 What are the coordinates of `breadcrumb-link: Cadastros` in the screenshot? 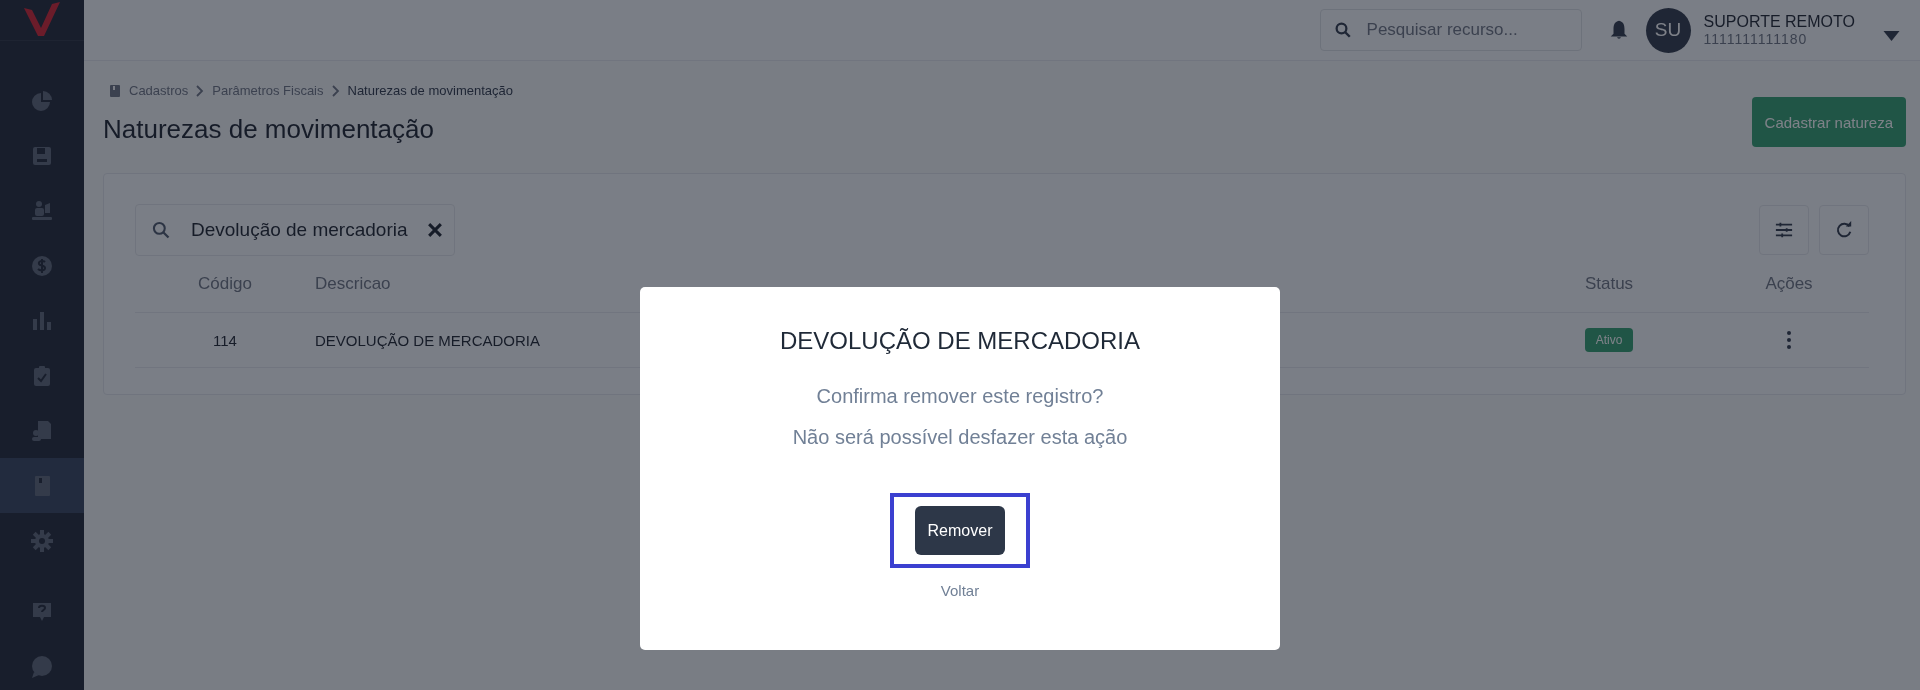 It's located at (159, 90).